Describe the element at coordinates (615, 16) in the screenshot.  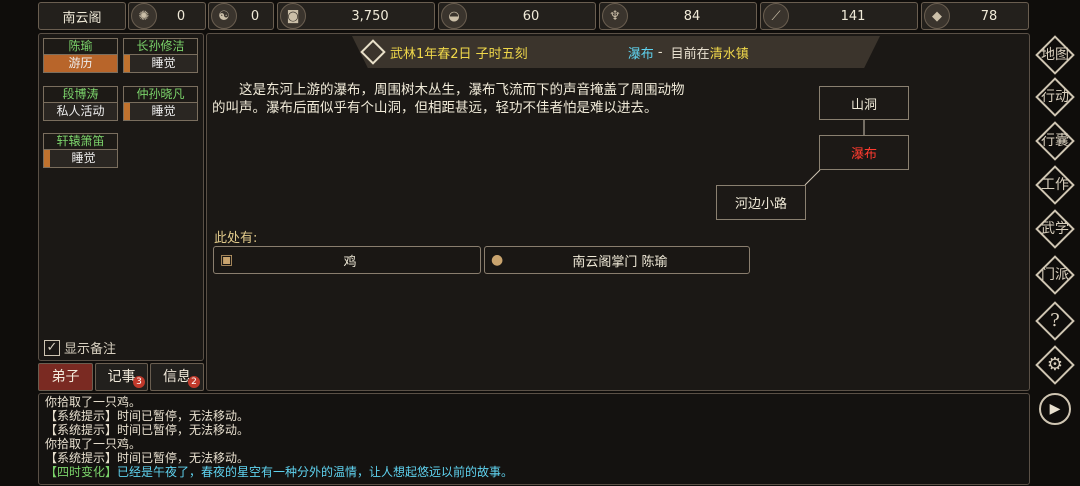
I see `herb-icon: ♆` at that location.